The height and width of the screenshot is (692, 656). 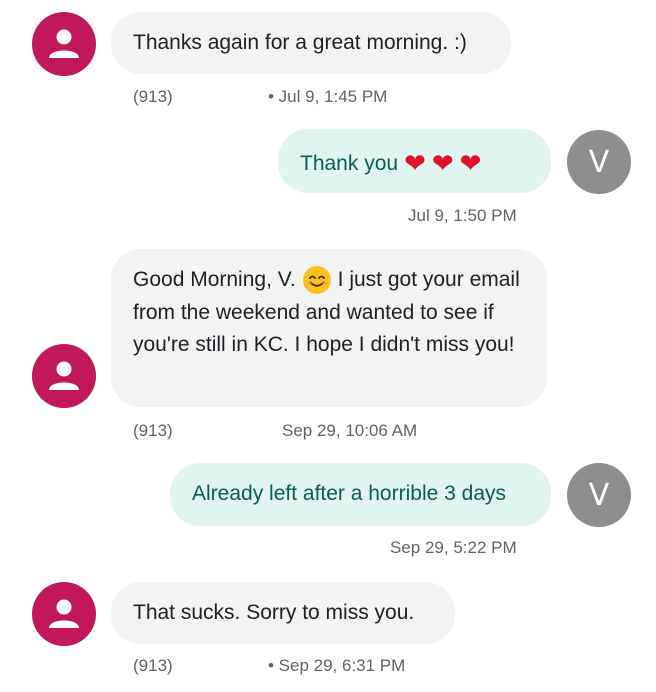 What do you see at coordinates (316, 280) in the screenshot?
I see `smiling-face-emoji` at bounding box center [316, 280].